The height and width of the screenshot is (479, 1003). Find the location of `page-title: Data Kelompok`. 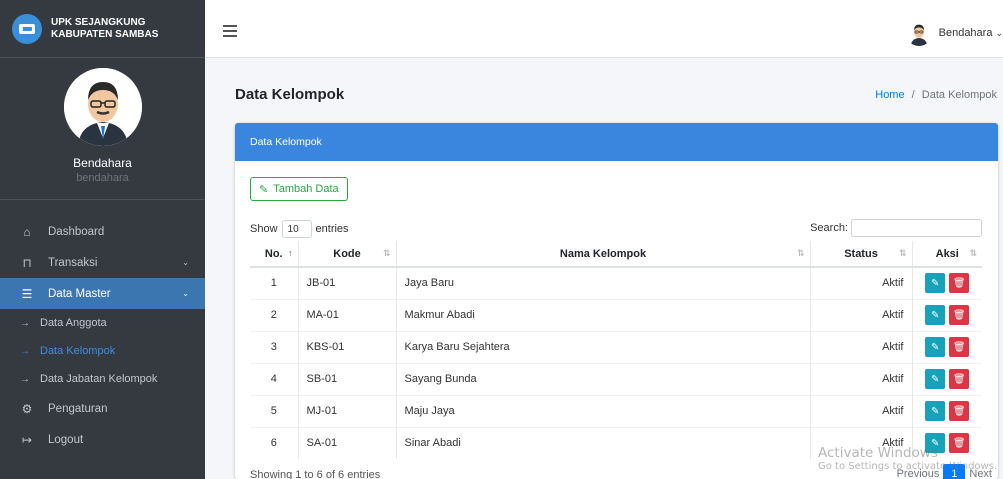

page-title: Data Kelompok is located at coordinates (290, 94).